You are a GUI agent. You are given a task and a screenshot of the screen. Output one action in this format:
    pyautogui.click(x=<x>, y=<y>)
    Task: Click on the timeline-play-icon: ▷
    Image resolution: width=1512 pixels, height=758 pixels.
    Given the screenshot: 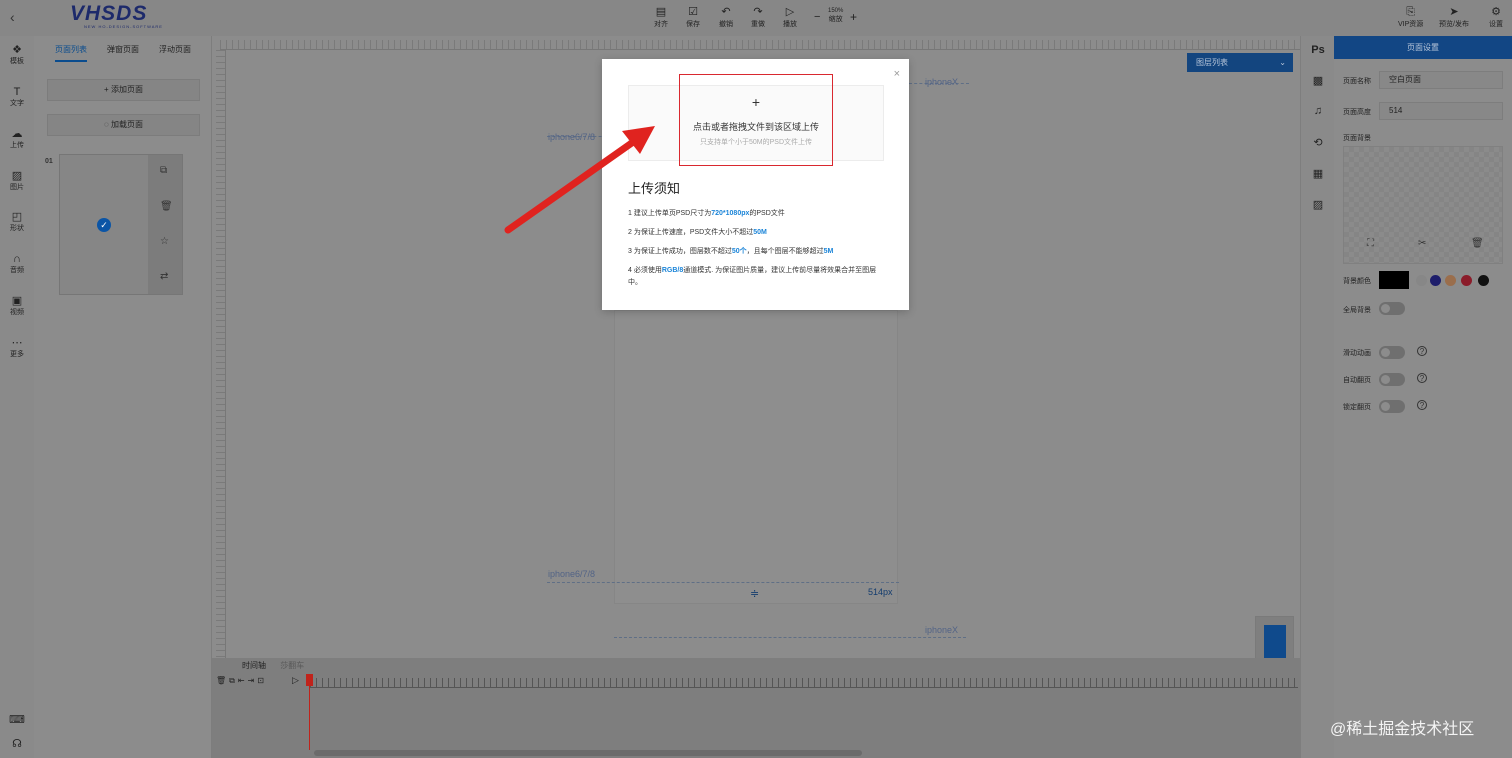 What is the action you would take?
    pyautogui.click(x=295, y=680)
    